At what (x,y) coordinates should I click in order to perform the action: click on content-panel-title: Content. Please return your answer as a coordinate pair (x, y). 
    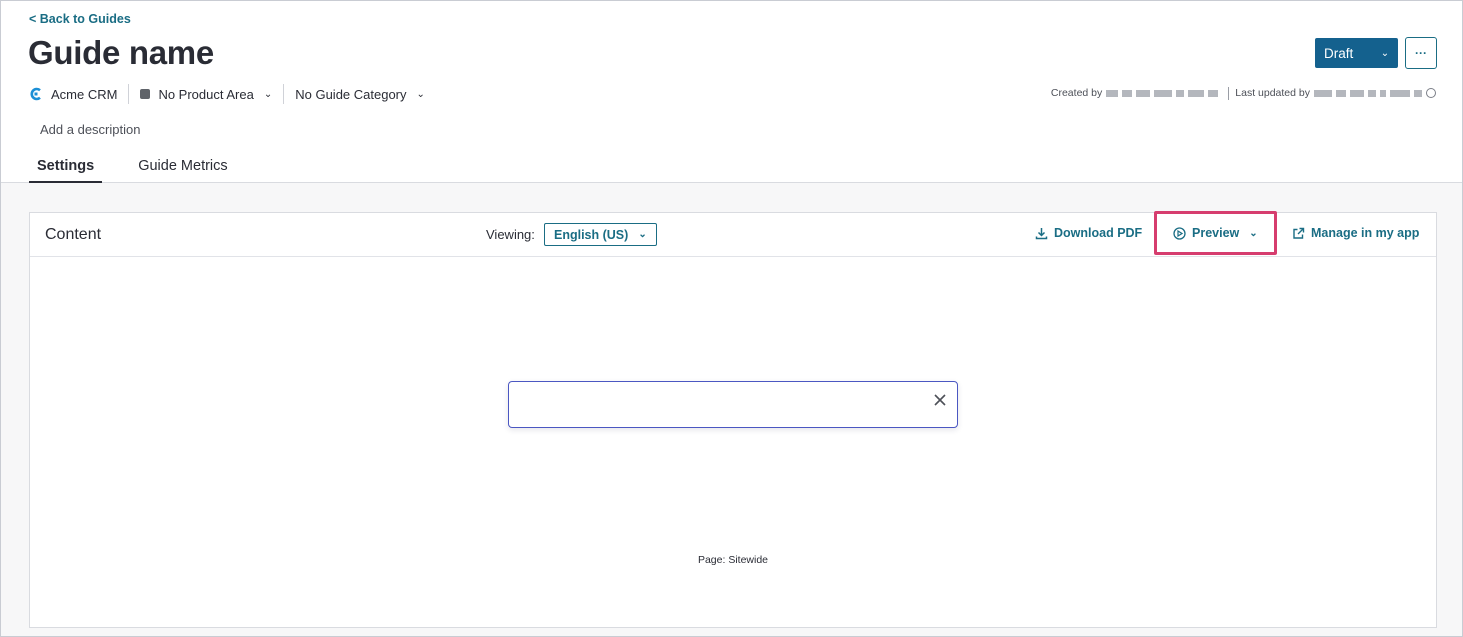
    Looking at the image, I should click on (73, 234).